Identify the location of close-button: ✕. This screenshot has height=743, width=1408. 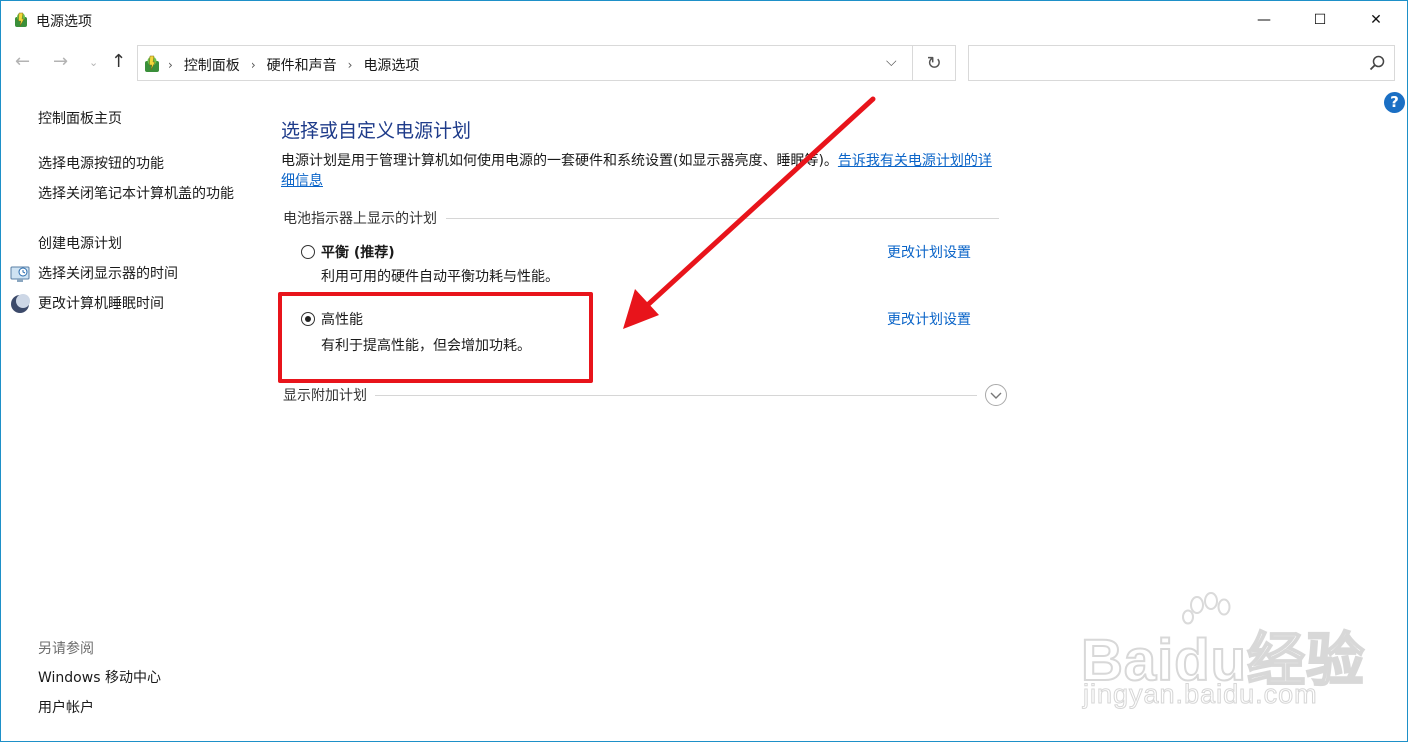
(1376, 20).